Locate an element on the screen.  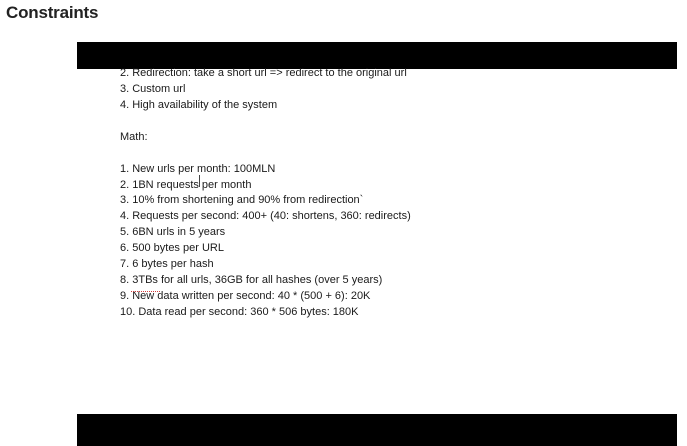
bottom-black-bar is located at coordinates (377, 430).